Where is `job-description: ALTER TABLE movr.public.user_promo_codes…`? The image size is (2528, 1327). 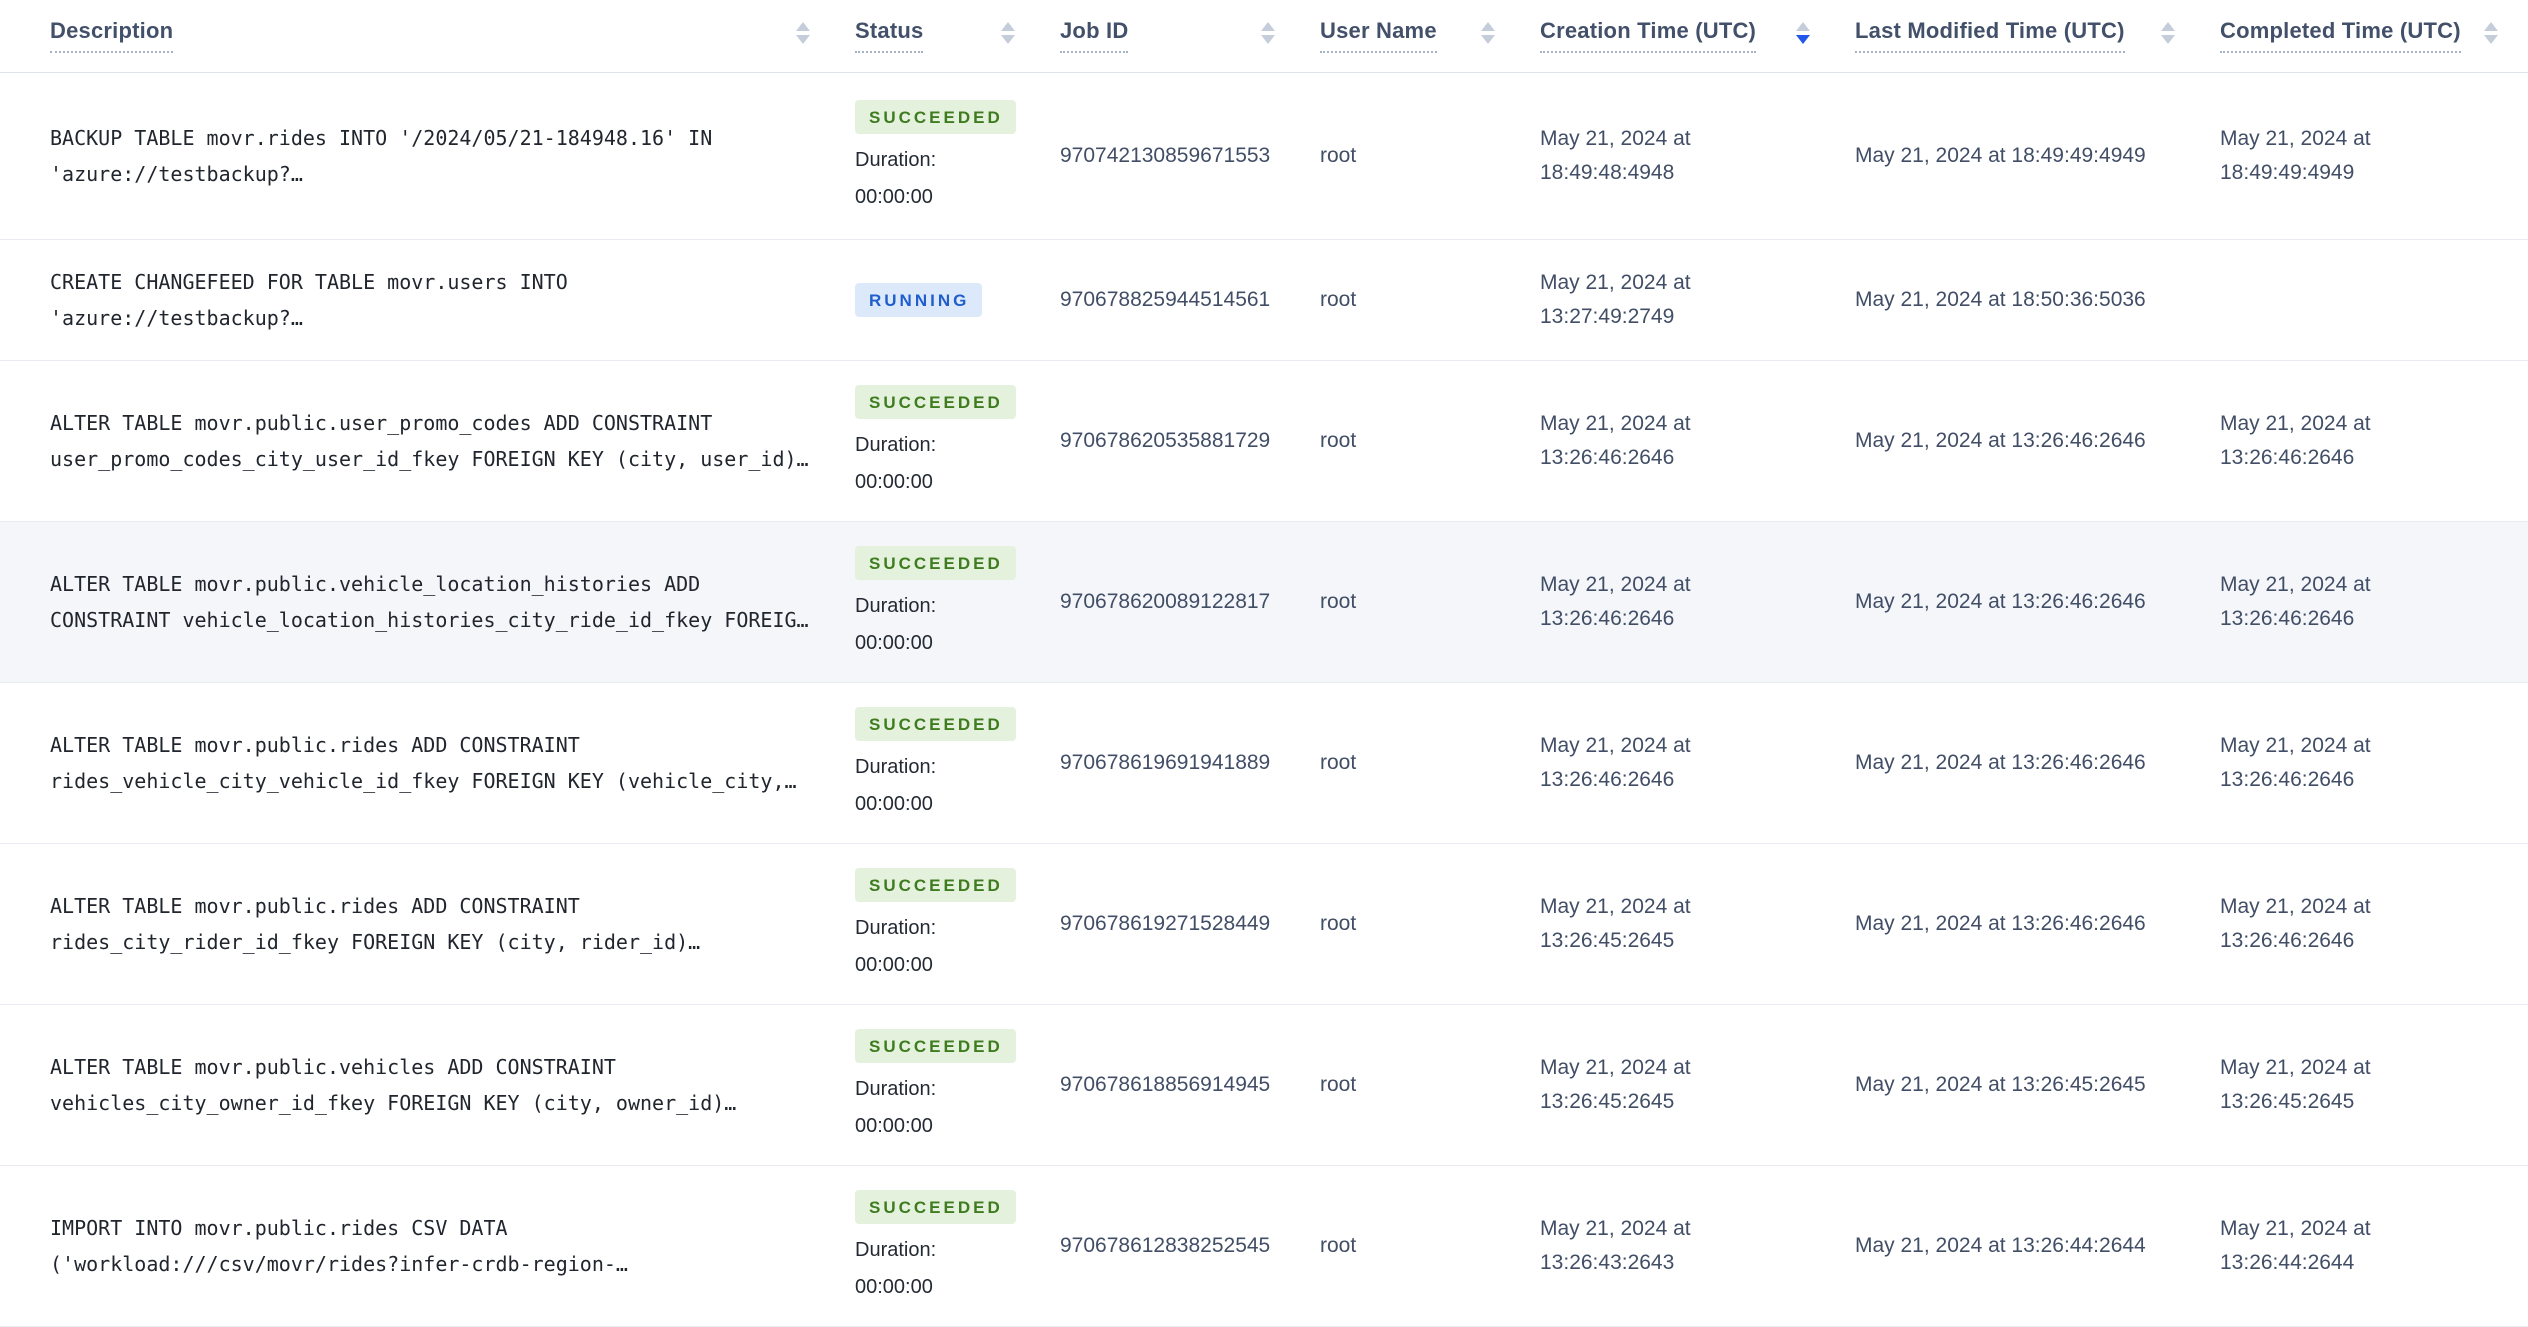
job-description: ALTER TABLE movr.public.user_promo_codes… is located at coordinates (429, 441).